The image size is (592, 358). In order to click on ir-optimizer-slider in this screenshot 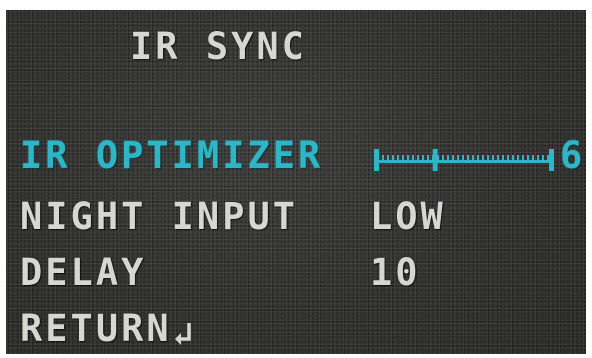, I will do `click(464, 159)`.